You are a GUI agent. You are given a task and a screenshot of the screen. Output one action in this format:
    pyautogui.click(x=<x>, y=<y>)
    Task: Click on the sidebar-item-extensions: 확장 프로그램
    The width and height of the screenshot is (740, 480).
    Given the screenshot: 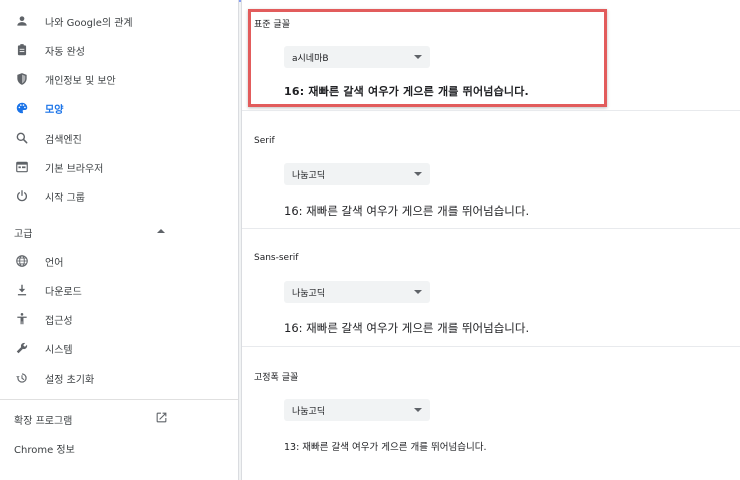 What is the action you would take?
    pyautogui.click(x=91, y=419)
    